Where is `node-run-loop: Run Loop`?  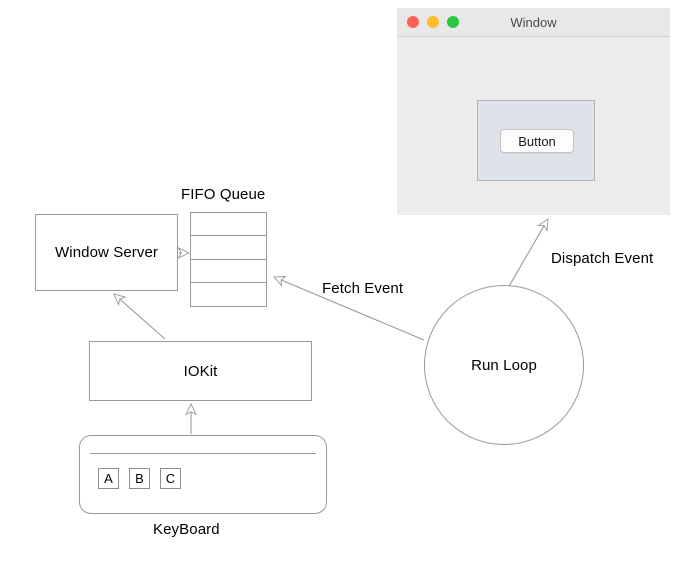
node-run-loop: Run Loop is located at coordinates (504, 365).